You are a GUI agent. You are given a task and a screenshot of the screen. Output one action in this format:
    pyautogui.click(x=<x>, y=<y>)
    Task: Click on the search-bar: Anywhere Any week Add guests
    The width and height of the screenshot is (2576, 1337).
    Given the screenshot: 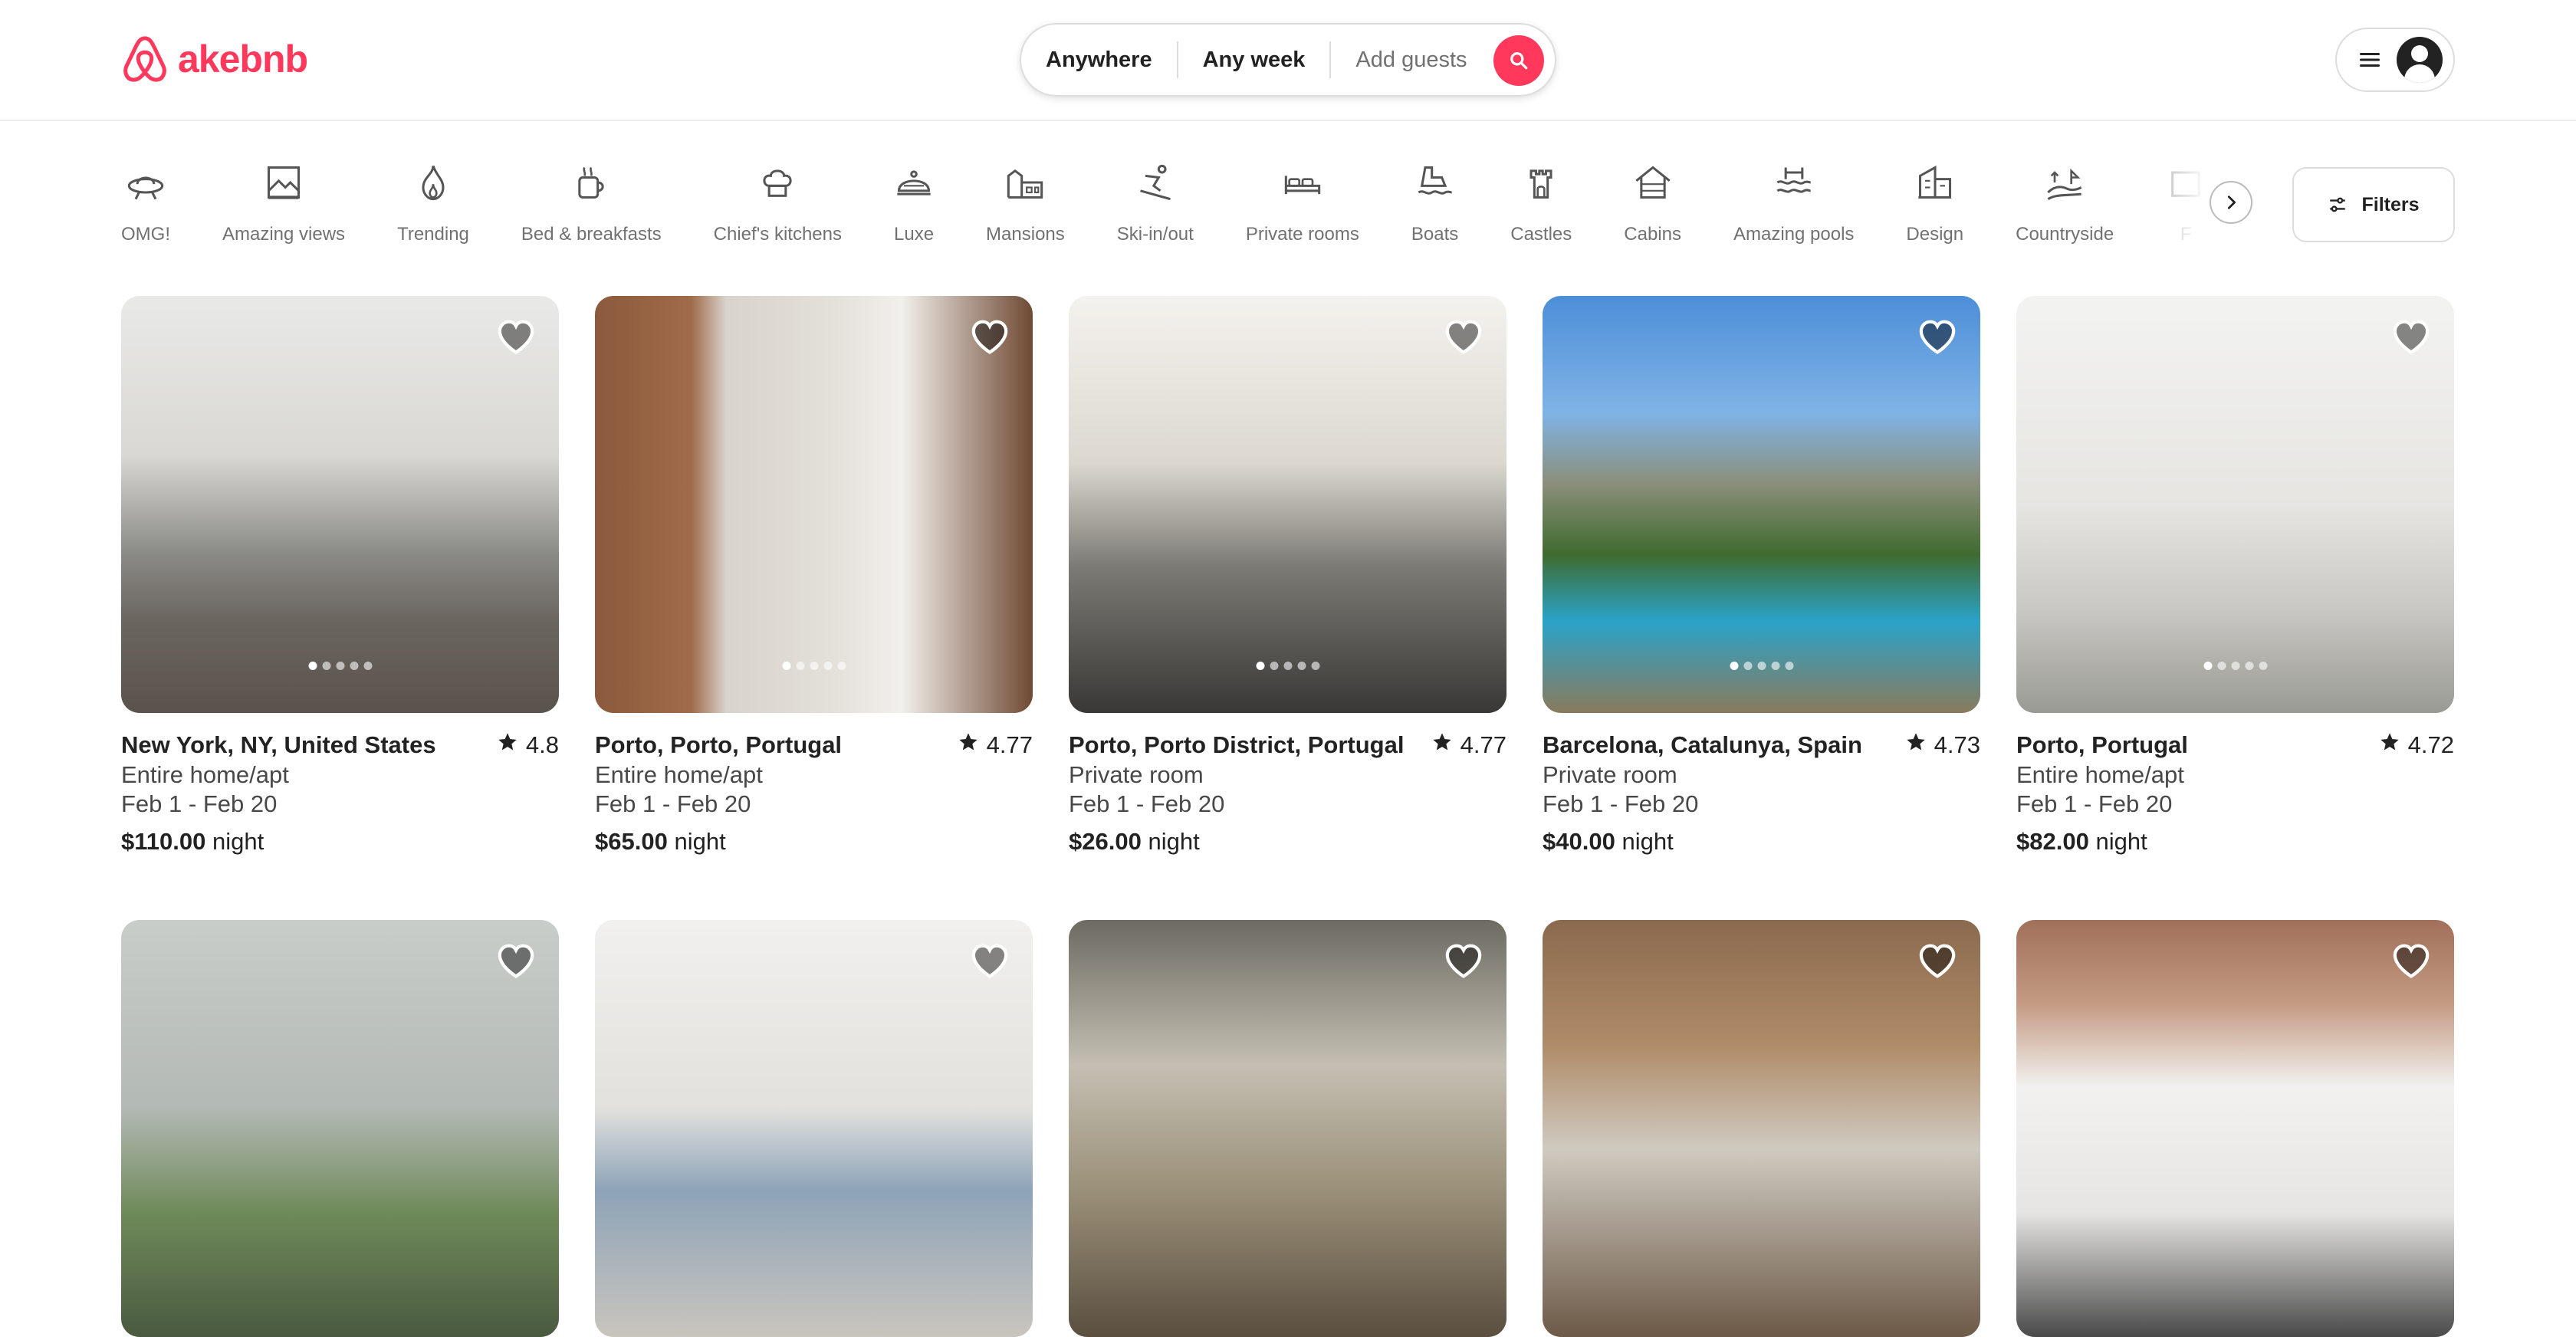 What is the action you would take?
    pyautogui.click(x=1288, y=60)
    